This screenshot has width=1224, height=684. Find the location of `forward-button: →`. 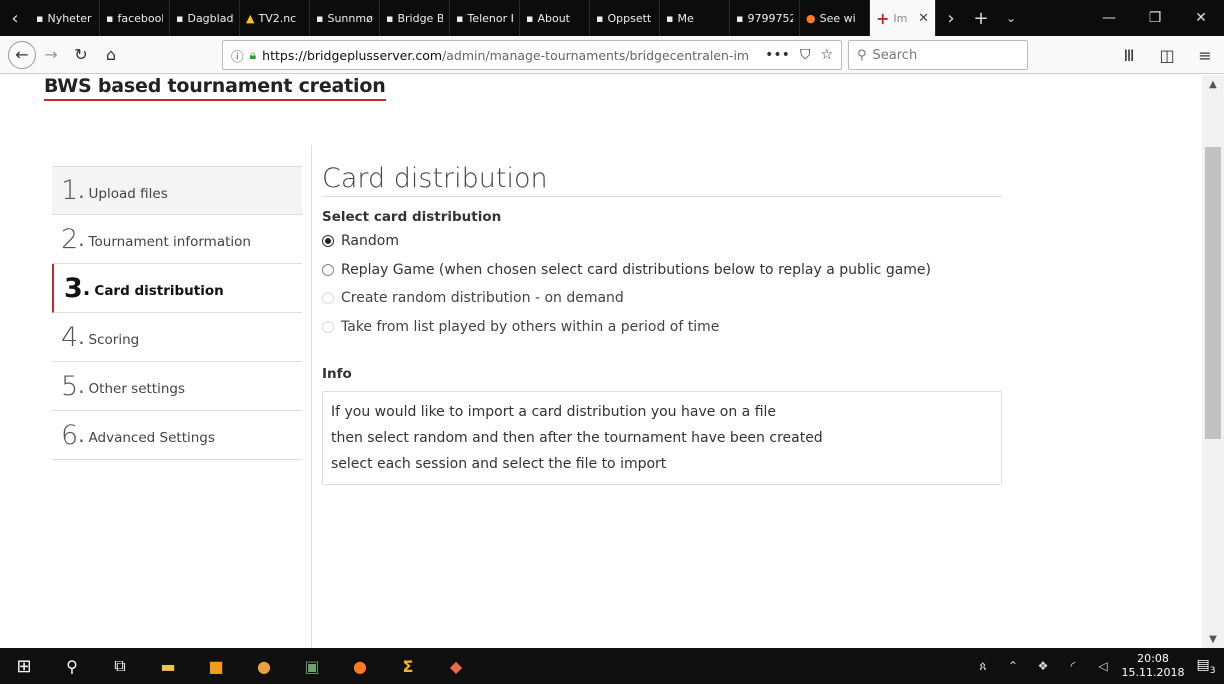

forward-button: → is located at coordinates (51, 55).